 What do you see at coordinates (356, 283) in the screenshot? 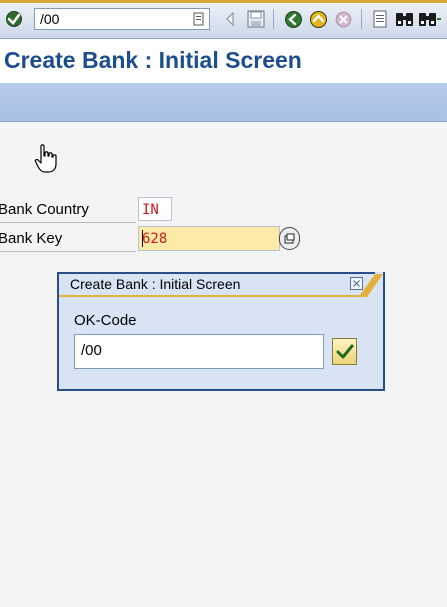
I see `close-icon` at bounding box center [356, 283].